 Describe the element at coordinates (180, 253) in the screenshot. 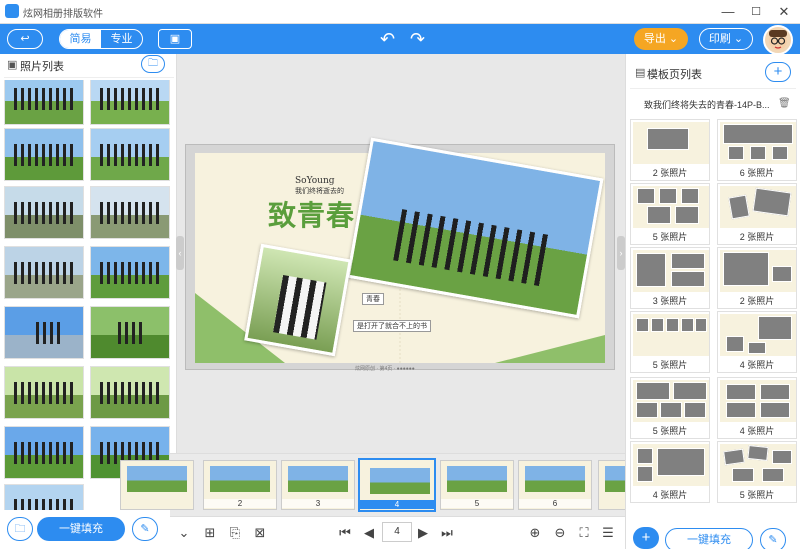

I see `collapse-left-handle: ‹` at that location.